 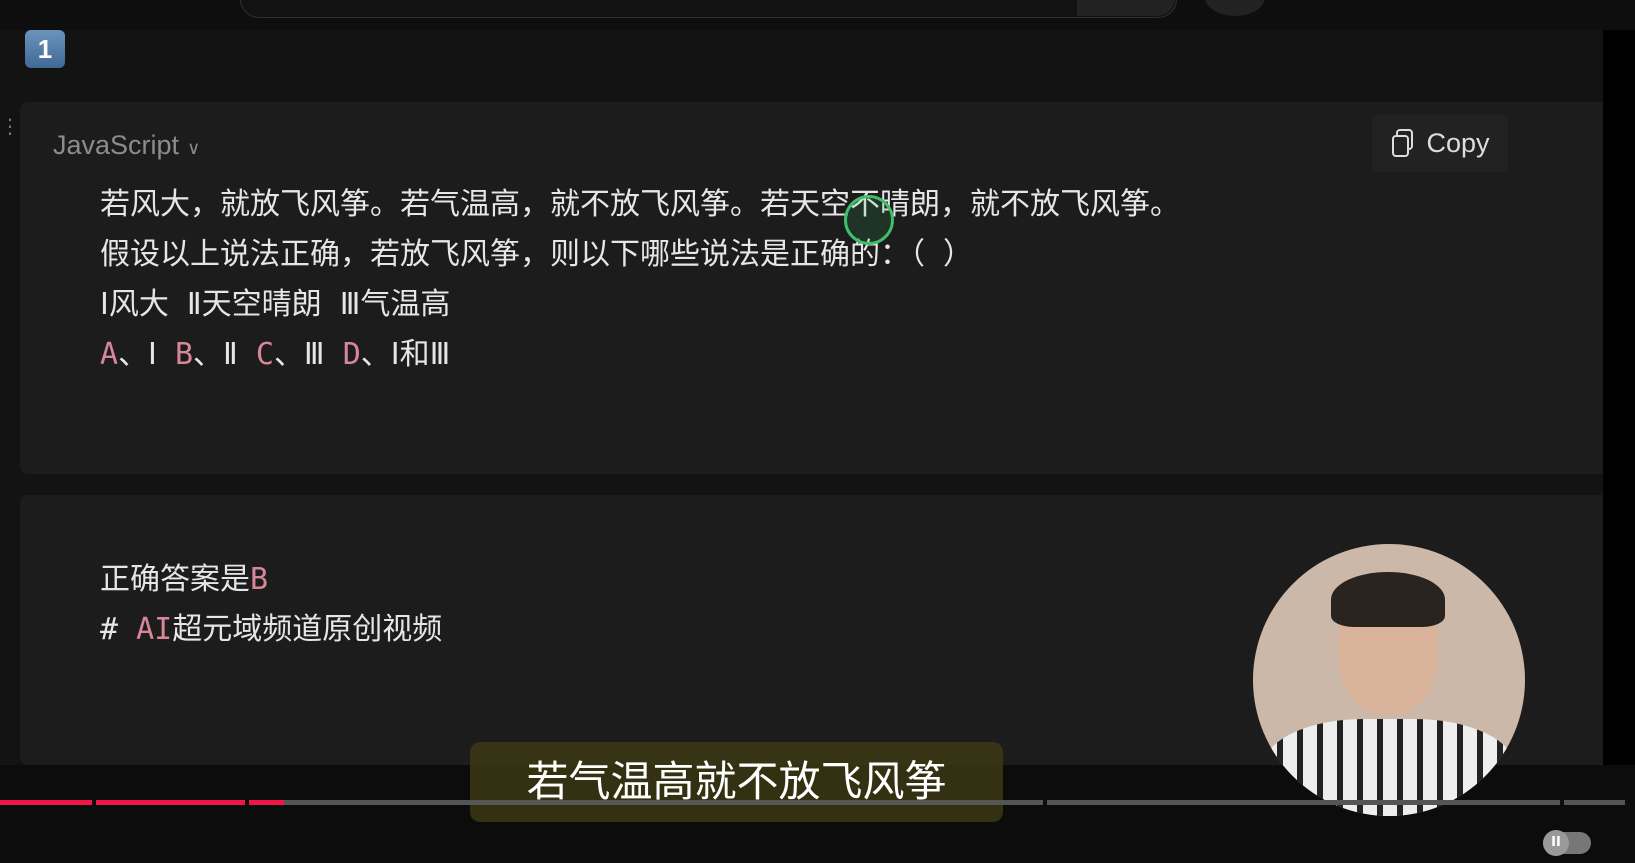 What do you see at coordinates (275, 304) in the screenshot?
I see `code-line: Ⅰ风大 Ⅱ天空晴朗 Ⅲ气温高` at bounding box center [275, 304].